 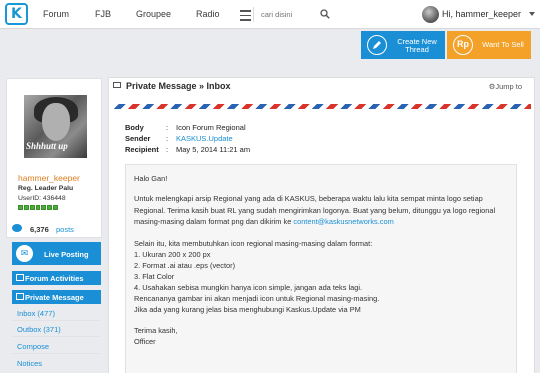 I want to click on sidebar-item-outbox: Outbox (371), so click(x=39, y=329).